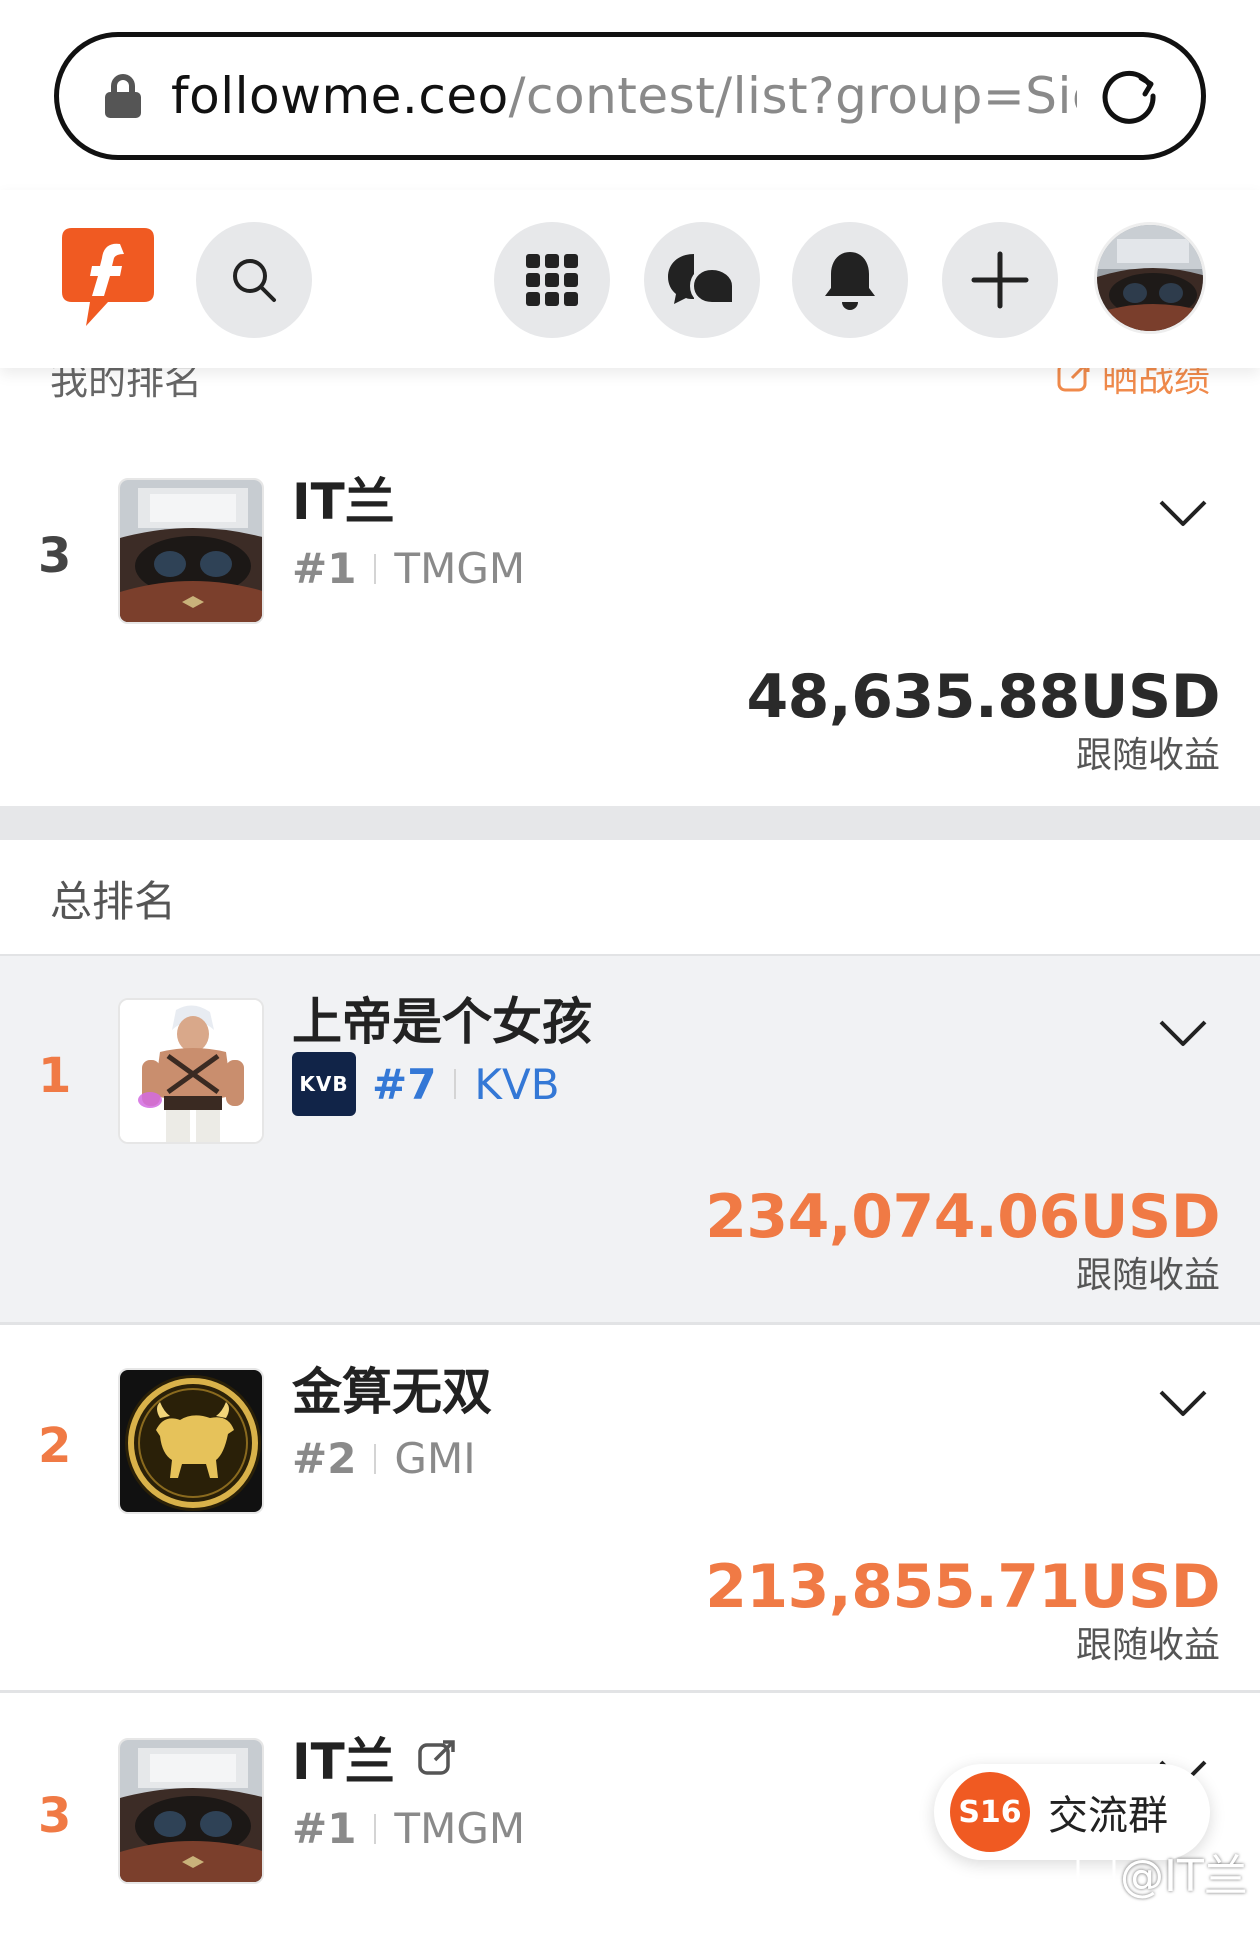 Image resolution: width=1260 pixels, height=1939 pixels. What do you see at coordinates (108, 276) in the screenshot?
I see `followme-logo` at bounding box center [108, 276].